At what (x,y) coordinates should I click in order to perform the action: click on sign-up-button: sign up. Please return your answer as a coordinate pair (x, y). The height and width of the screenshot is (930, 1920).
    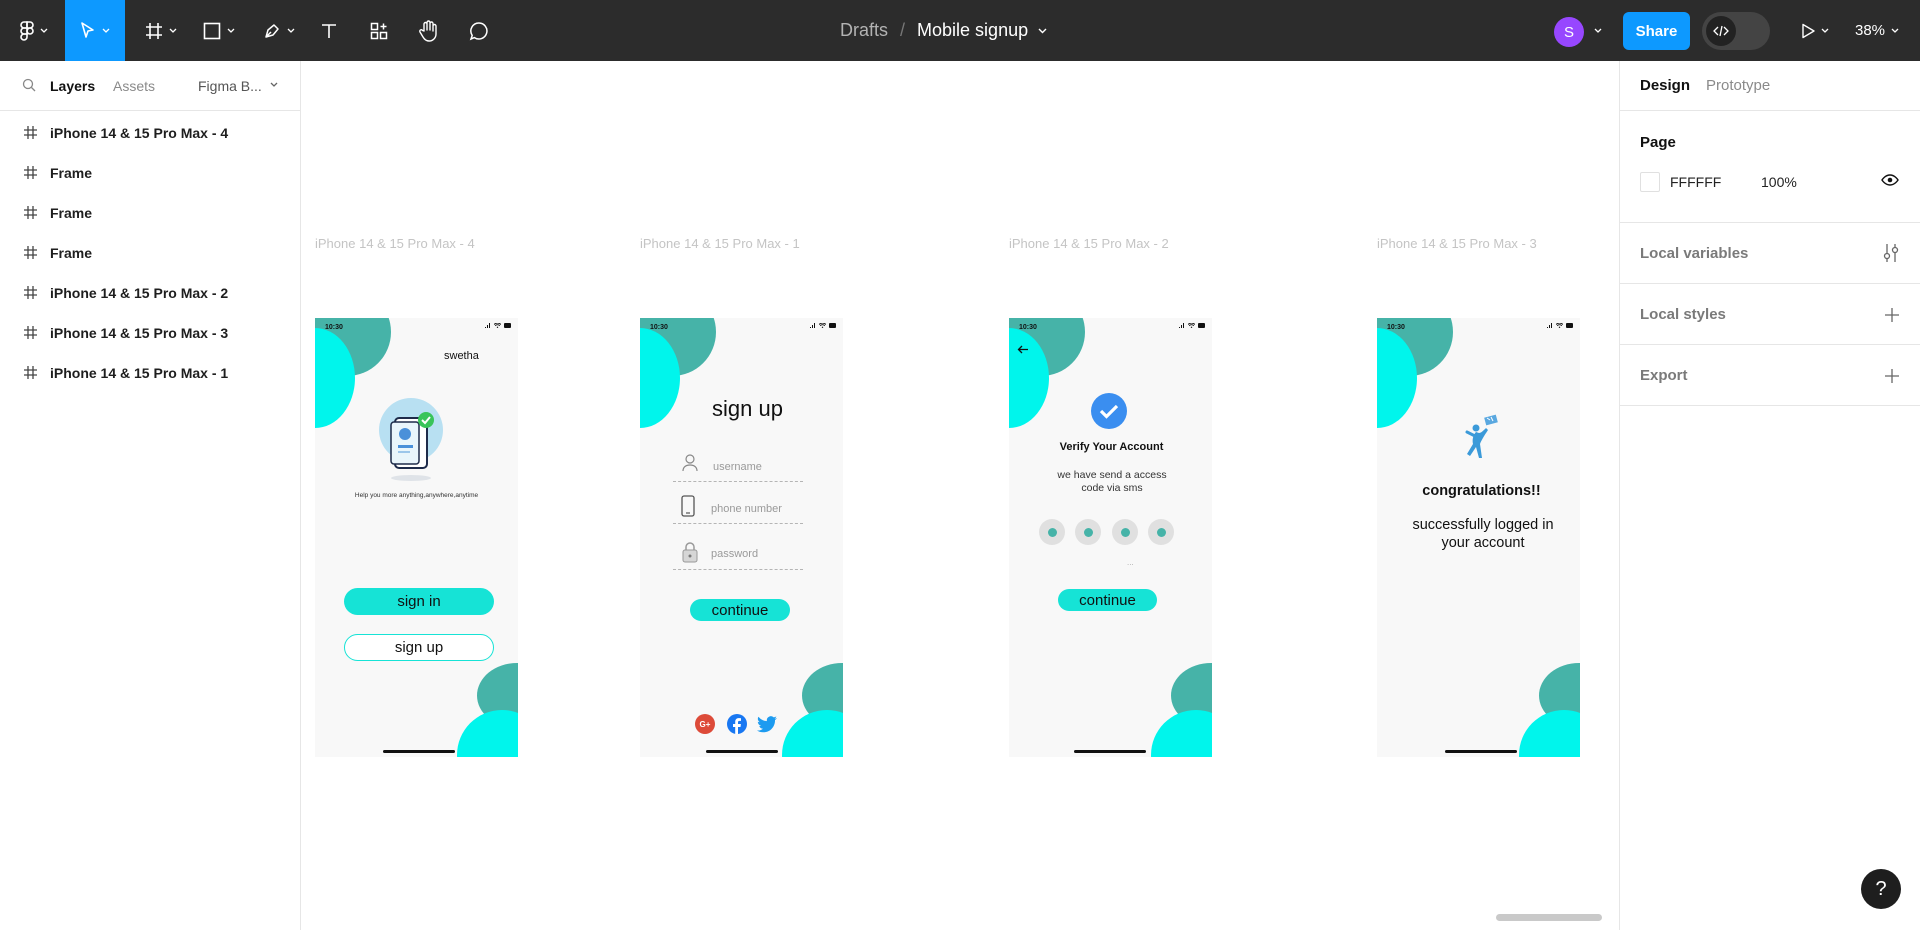
    Looking at the image, I should click on (419, 647).